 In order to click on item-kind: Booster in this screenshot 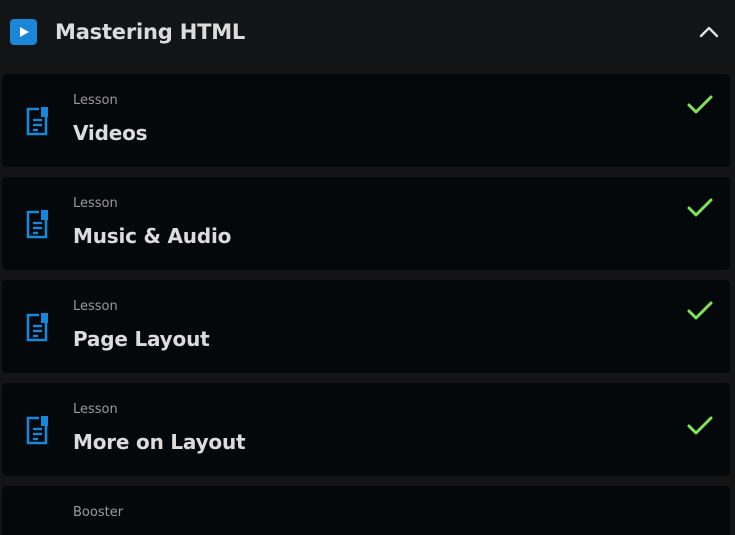, I will do `click(98, 512)`.